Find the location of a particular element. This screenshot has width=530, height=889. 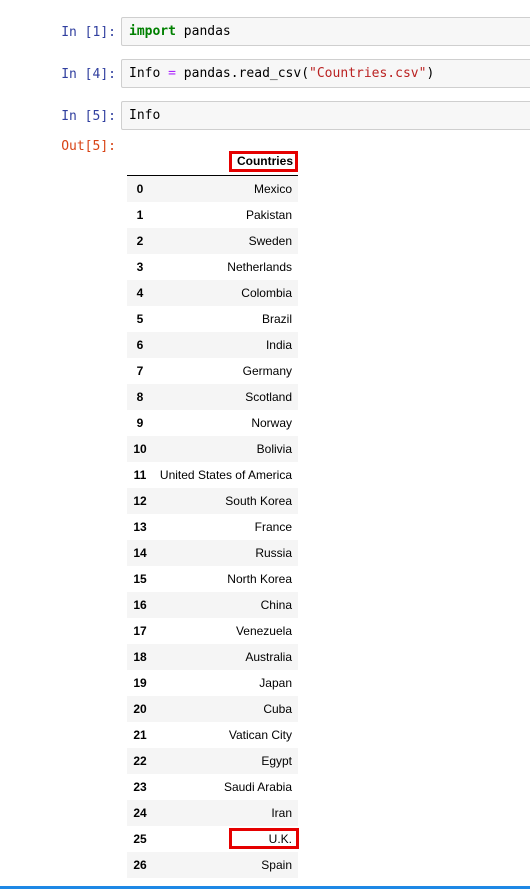

row-index: 7 is located at coordinates (140, 371).